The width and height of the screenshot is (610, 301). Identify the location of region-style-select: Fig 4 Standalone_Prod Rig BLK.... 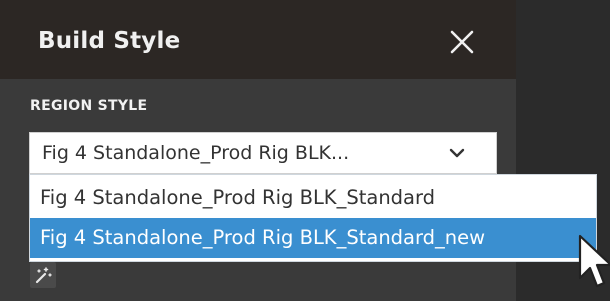
(263, 153).